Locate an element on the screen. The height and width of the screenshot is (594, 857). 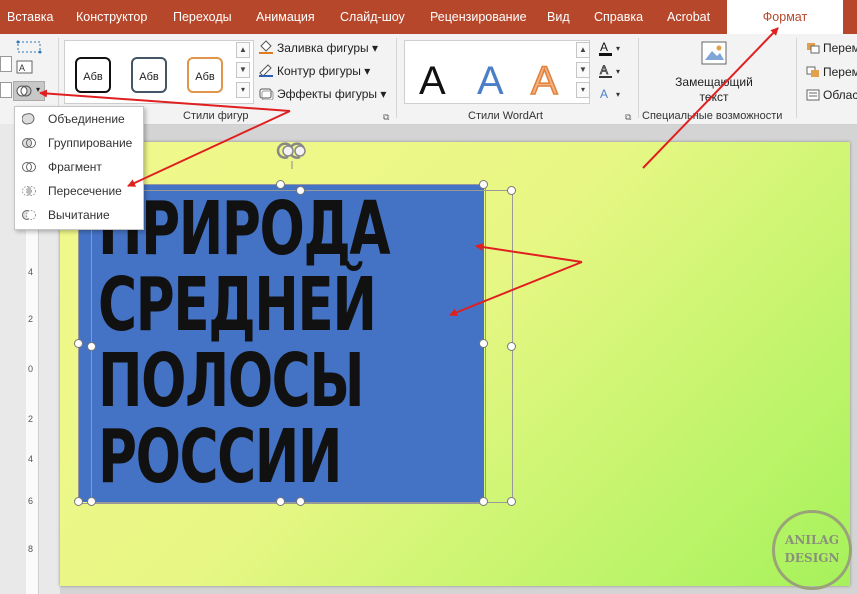
arrow-to-format-tab is located at coordinates (710, 98).